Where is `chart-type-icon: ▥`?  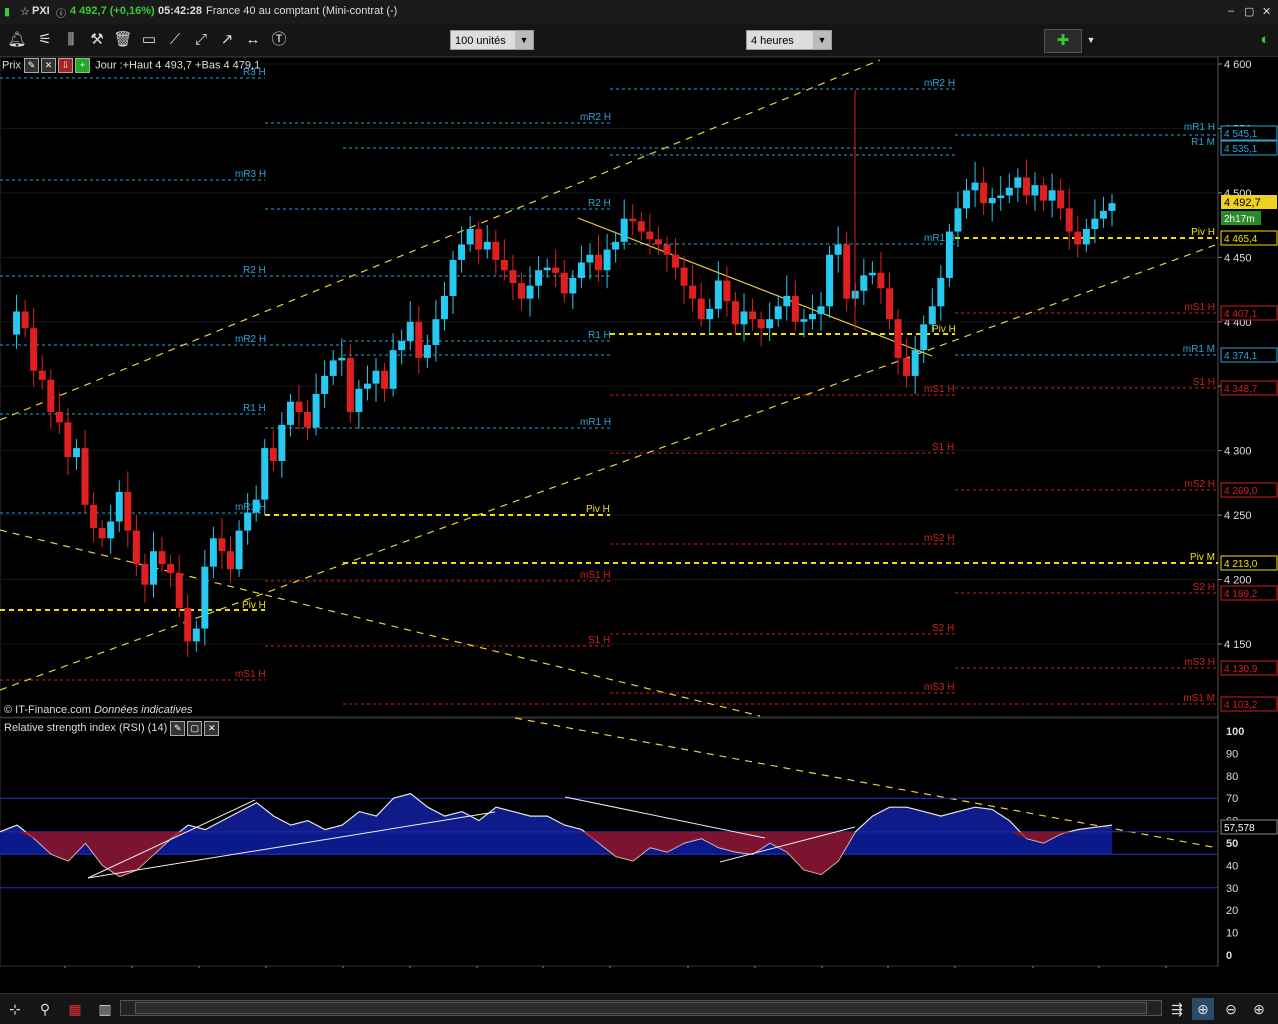
chart-type-icon: ▥ is located at coordinates (105, 1009).